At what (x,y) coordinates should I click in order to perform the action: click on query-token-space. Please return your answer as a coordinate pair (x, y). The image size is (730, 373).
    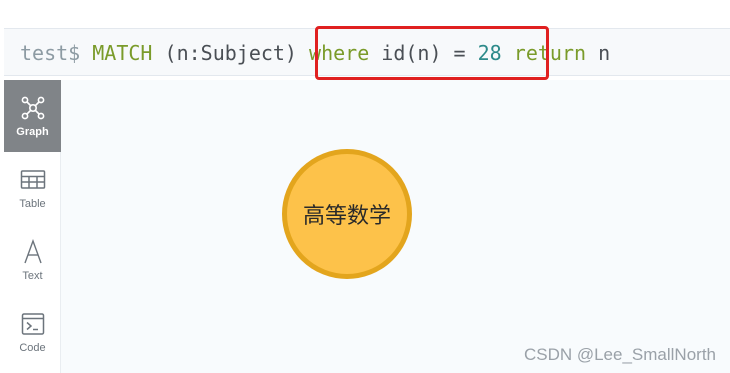
    Looking at the image, I should click on (472, 53).